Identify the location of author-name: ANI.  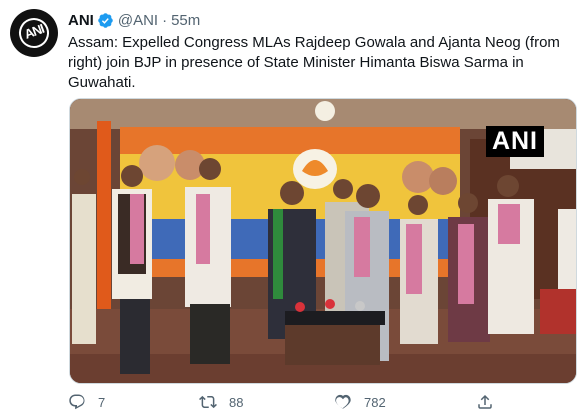
(81, 20).